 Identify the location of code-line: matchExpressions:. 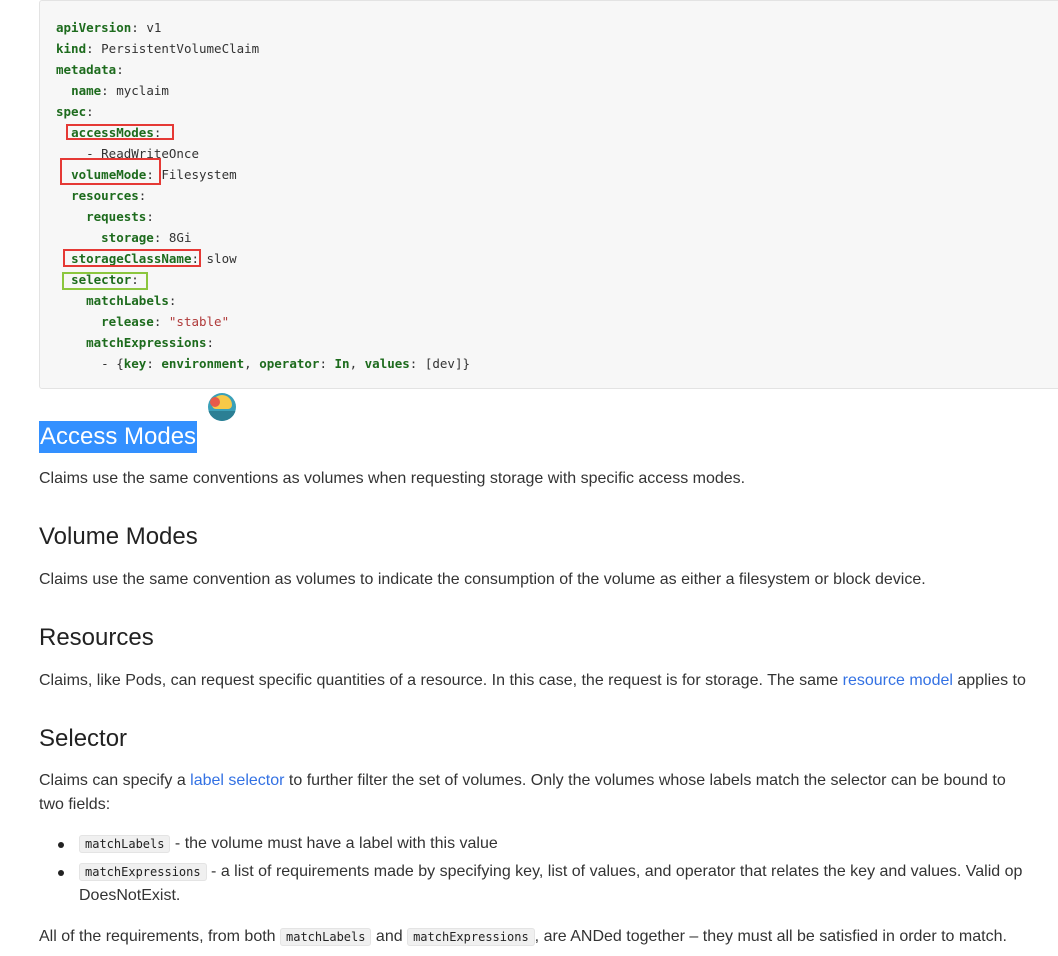
(135, 342).